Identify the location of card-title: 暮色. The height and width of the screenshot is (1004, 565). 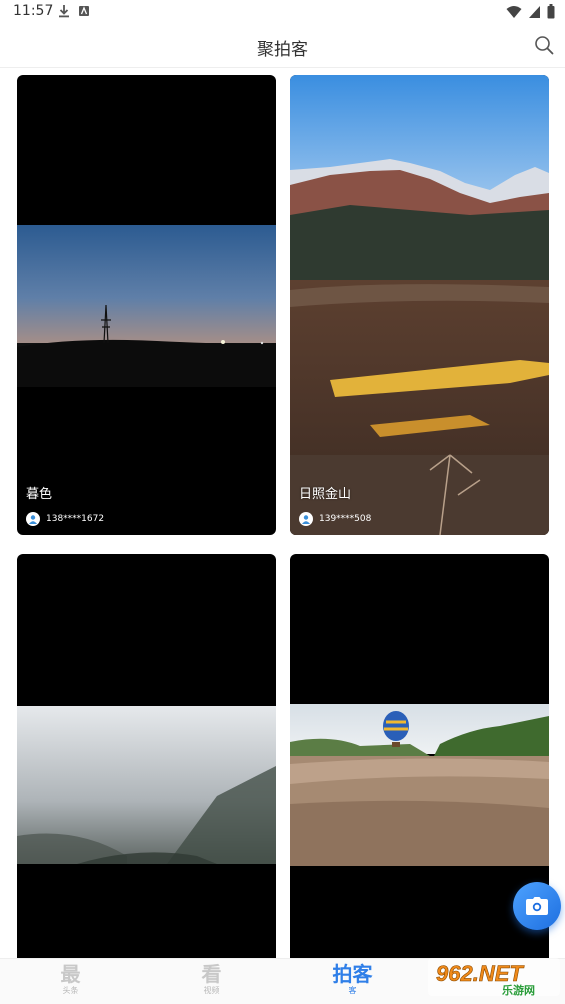
(39, 494).